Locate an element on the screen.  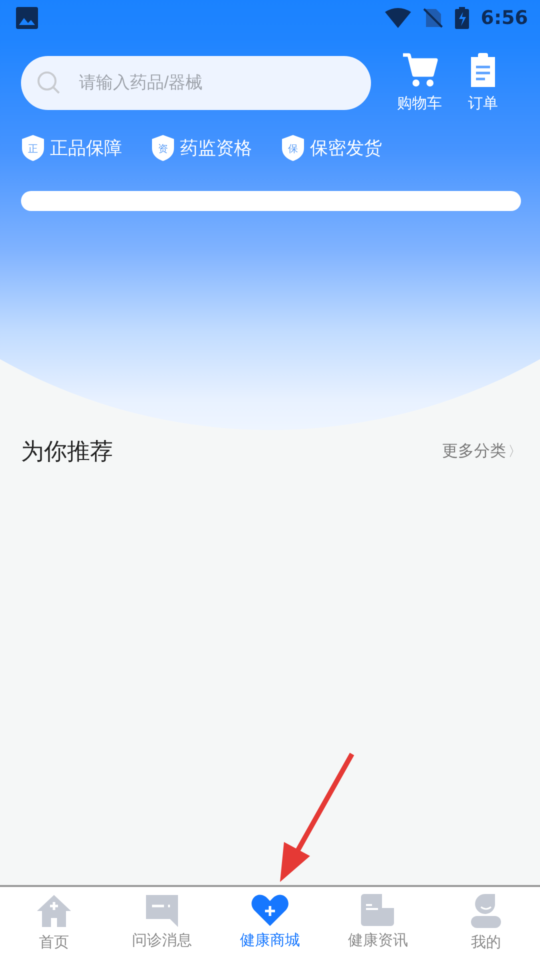
nav-tab: 健康商城 is located at coordinates (270, 923).